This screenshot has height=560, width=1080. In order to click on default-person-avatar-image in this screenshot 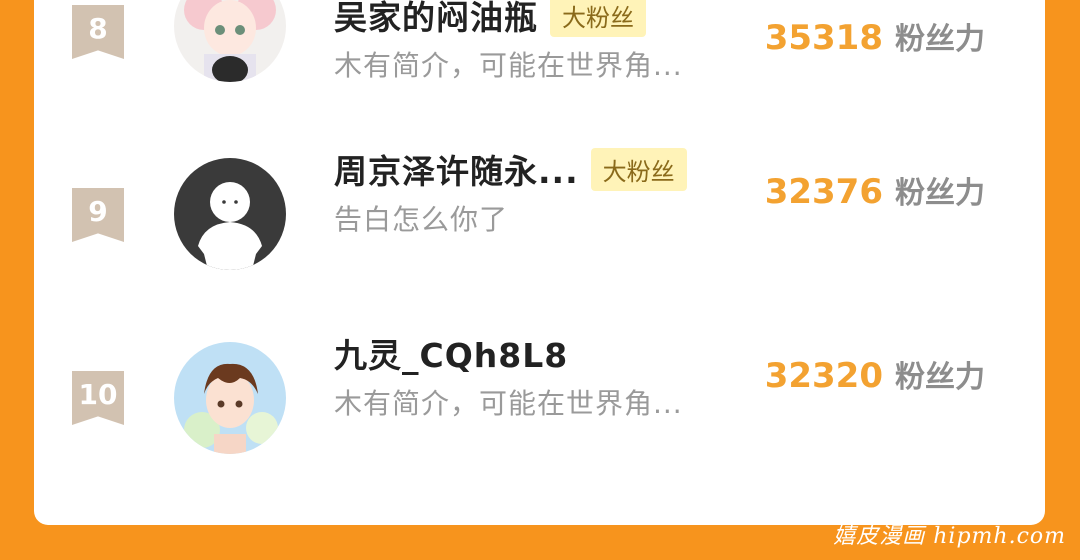, I will do `click(230, 214)`.